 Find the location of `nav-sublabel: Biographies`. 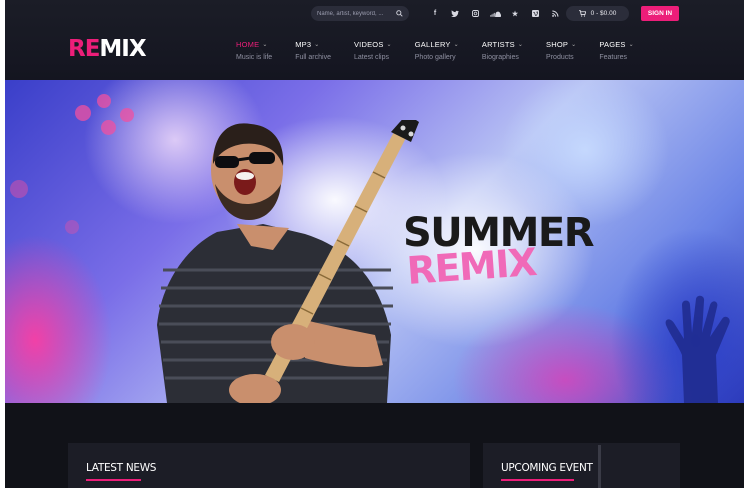

nav-sublabel: Biographies is located at coordinates (500, 57).